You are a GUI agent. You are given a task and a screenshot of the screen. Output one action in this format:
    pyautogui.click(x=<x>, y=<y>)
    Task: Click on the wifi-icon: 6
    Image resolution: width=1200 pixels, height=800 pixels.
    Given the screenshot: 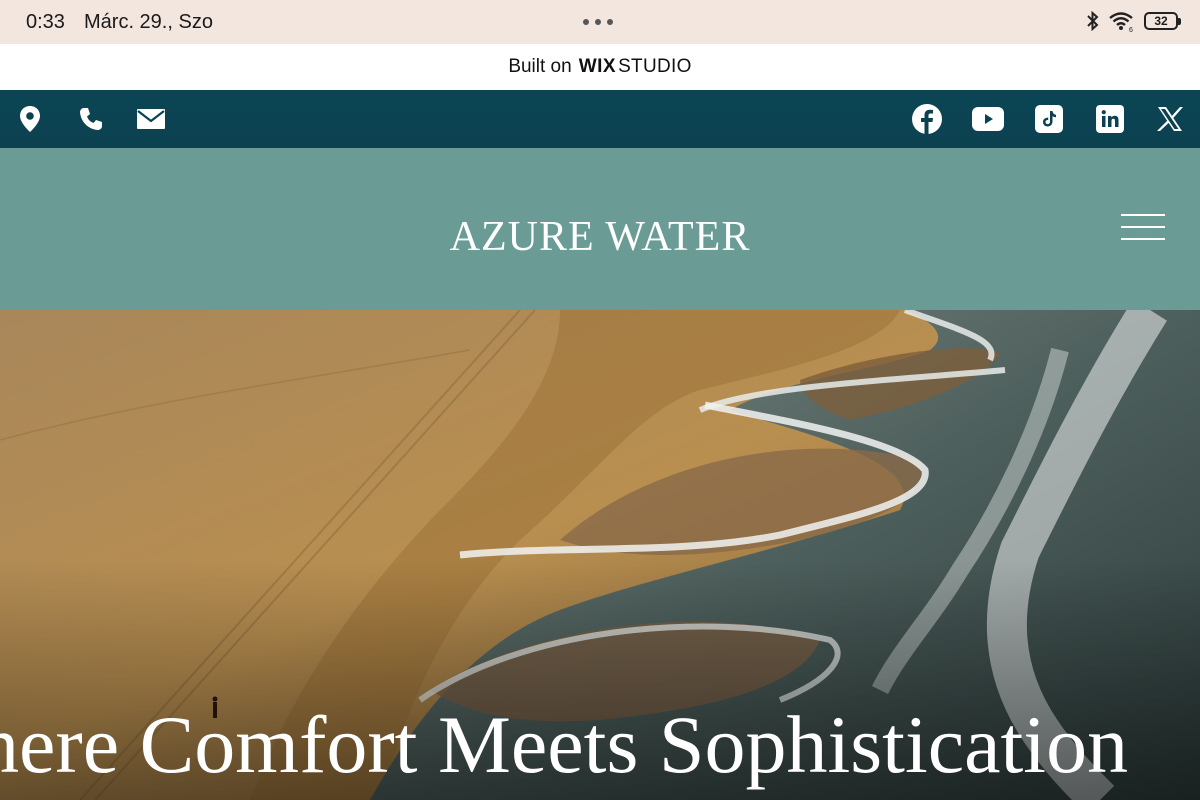 What is the action you would take?
    pyautogui.click(x=1121, y=22)
    